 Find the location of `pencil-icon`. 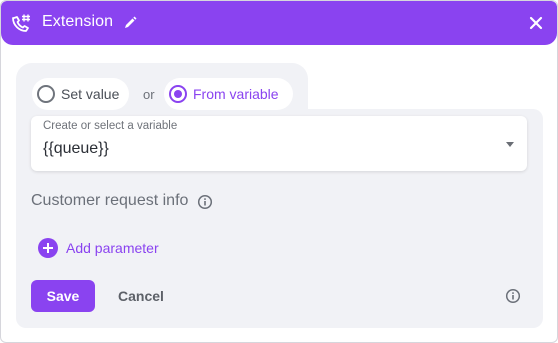

pencil-icon is located at coordinates (130, 23).